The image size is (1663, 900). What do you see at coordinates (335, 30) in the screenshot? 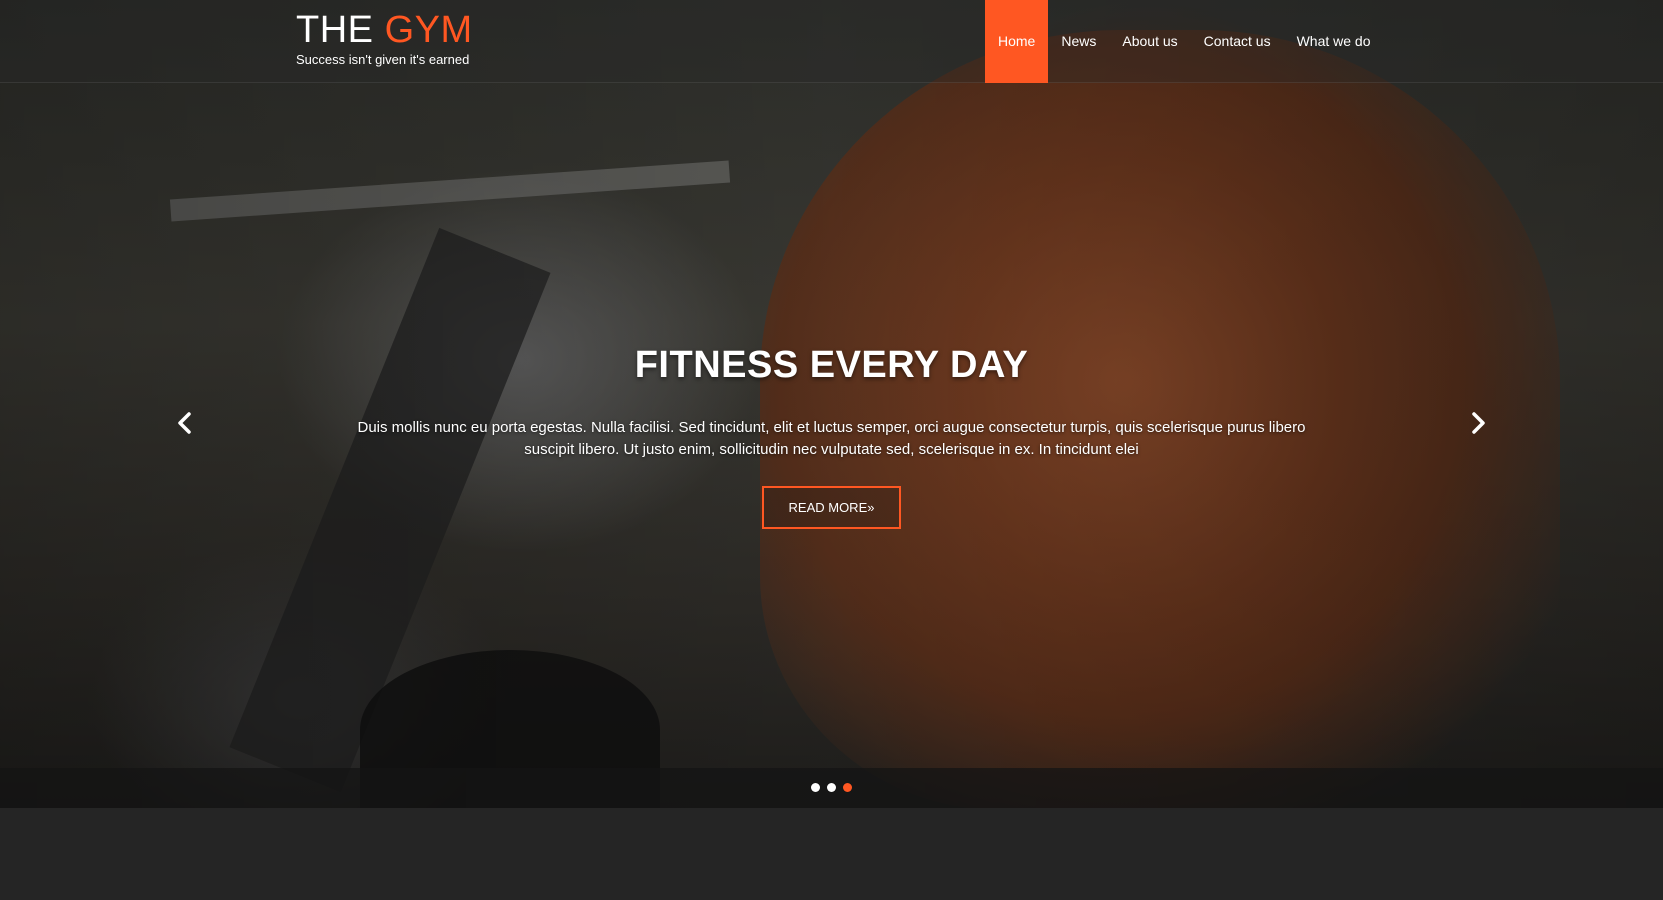
I see `site-title-main: THE` at bounding box center [335, 30].